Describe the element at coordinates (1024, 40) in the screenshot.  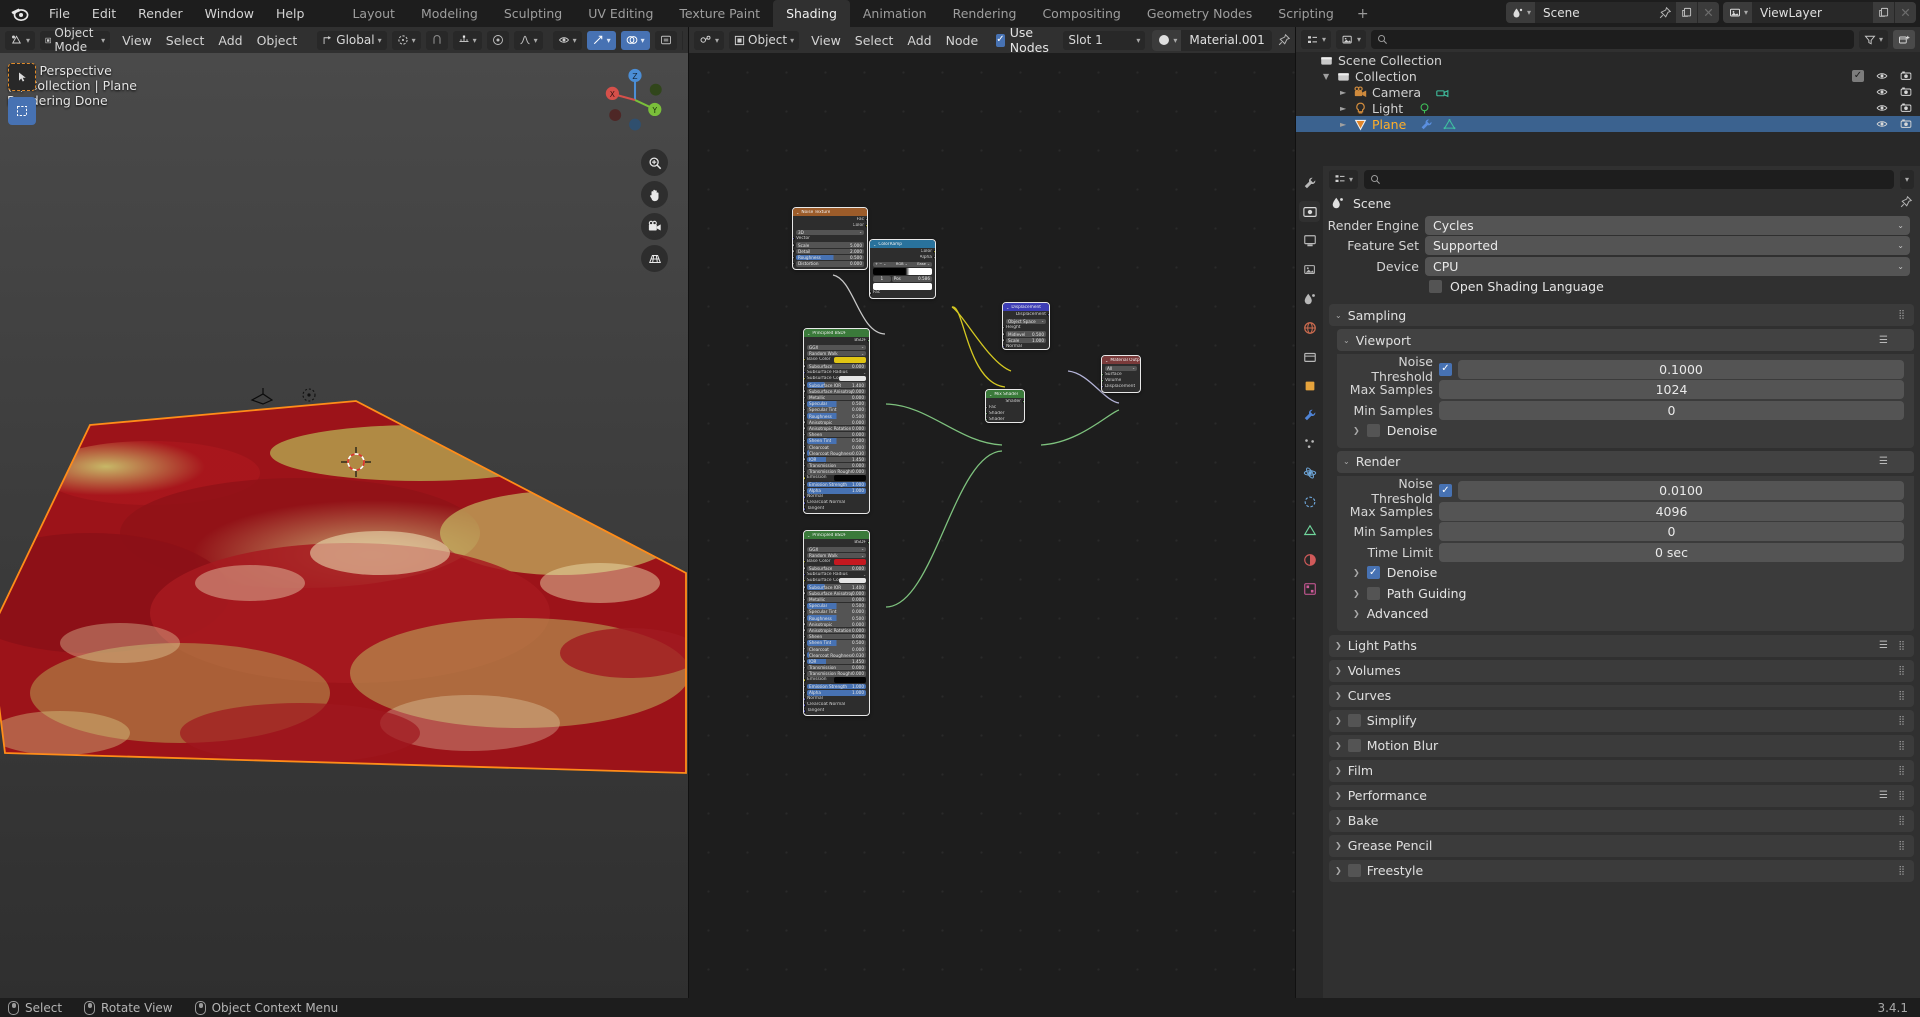
I see `use-nodes-toggle: Use Nodes` at that location.